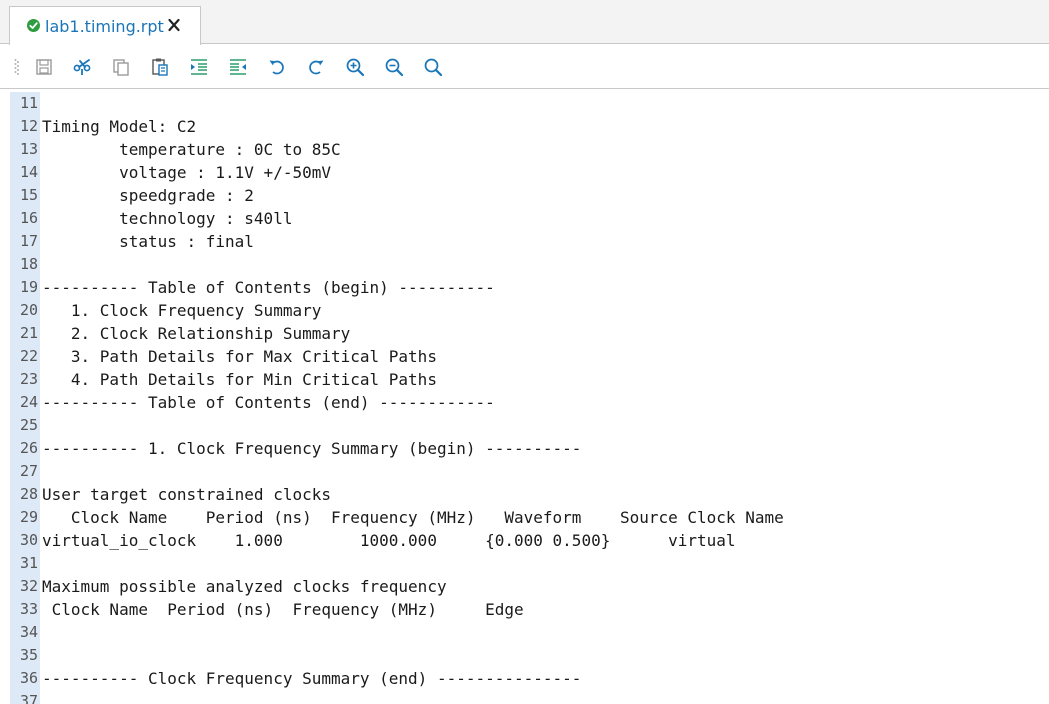 The width and height of the screenshot is (1049, 704). What do you see at coordinates (28, 655) in the screenshot?
I see `line-number: 35` at bounding box center [28, 655].